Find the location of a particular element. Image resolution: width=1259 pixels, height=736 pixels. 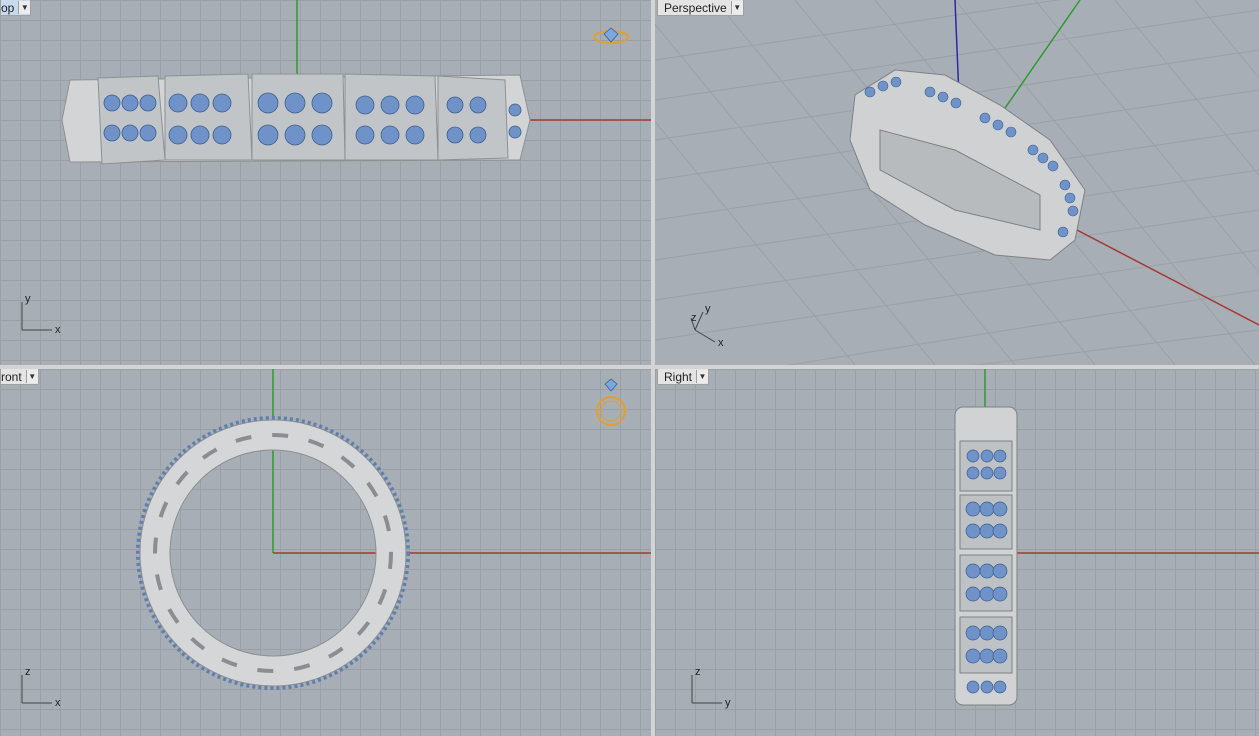

viewport-title-text: Right is located at coordinates (678, 376).